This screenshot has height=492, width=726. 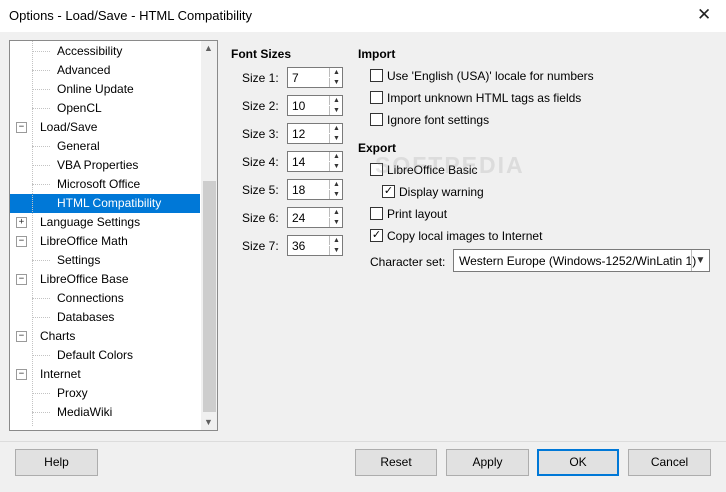 I want to click on watermark: SOFTPEDIA, so click(x=450, y=165).